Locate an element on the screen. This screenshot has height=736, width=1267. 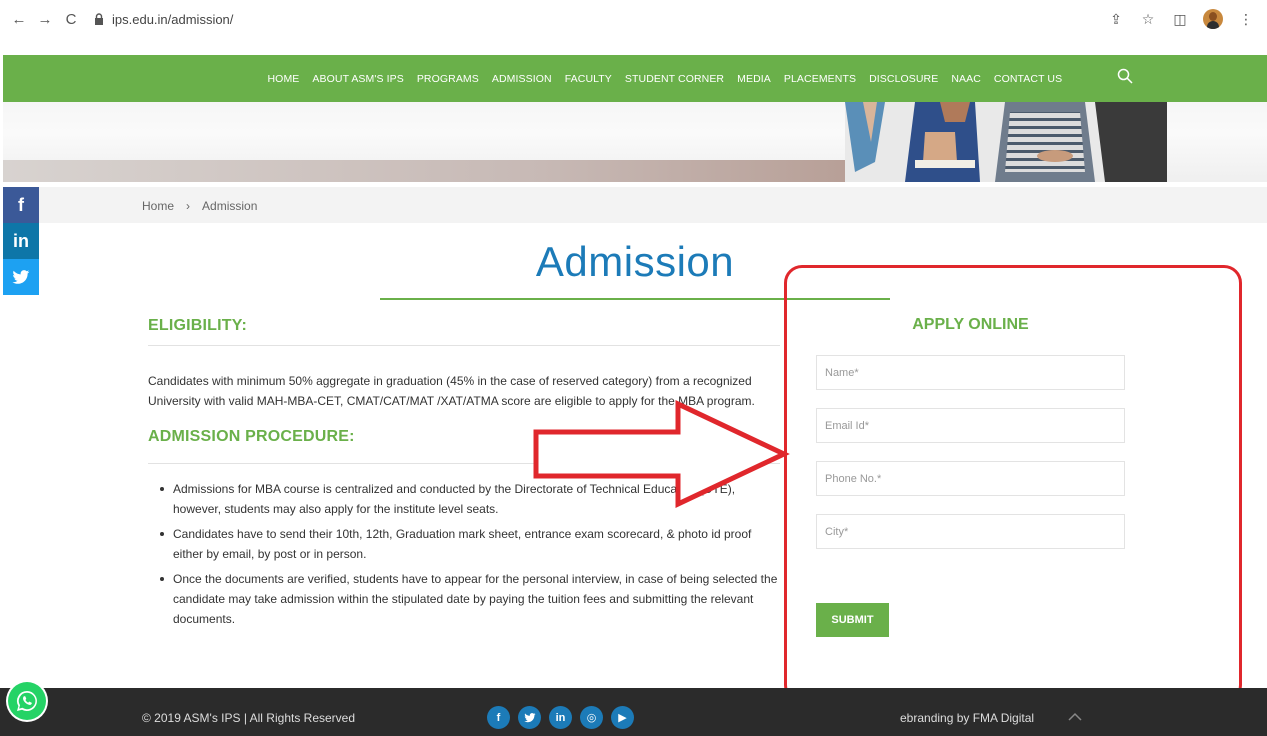
footer-instagram-icon: ◎ is located at coordinates (591, 717).